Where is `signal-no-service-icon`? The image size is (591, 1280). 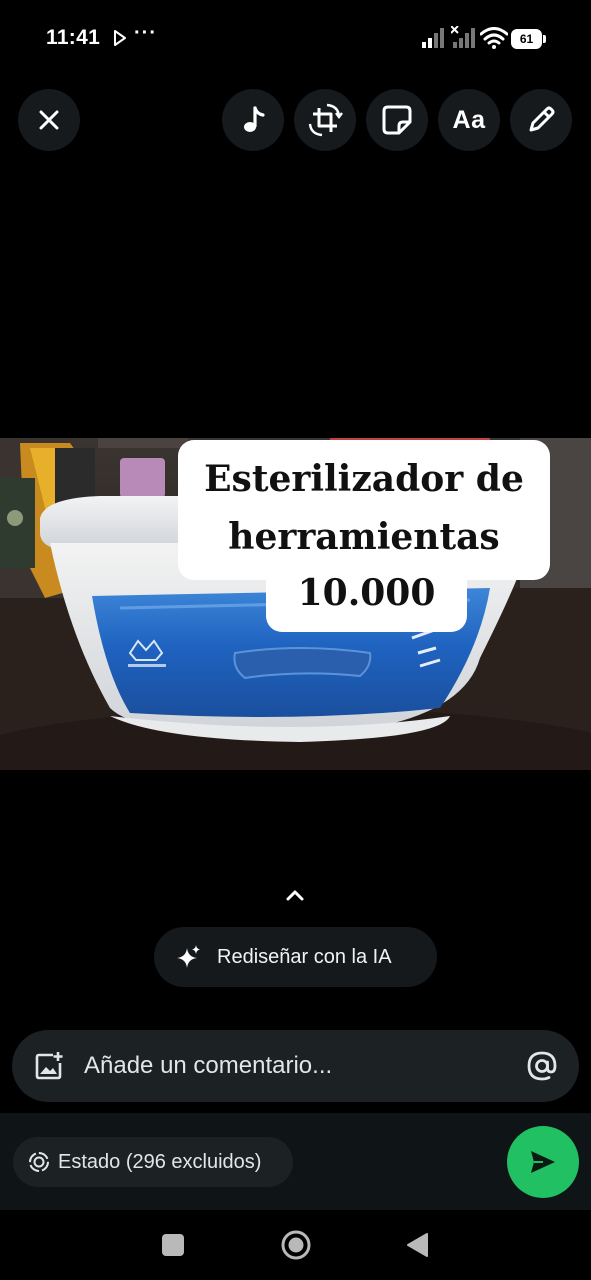
signal-no-service-icon is located at coordinates (463, 37).